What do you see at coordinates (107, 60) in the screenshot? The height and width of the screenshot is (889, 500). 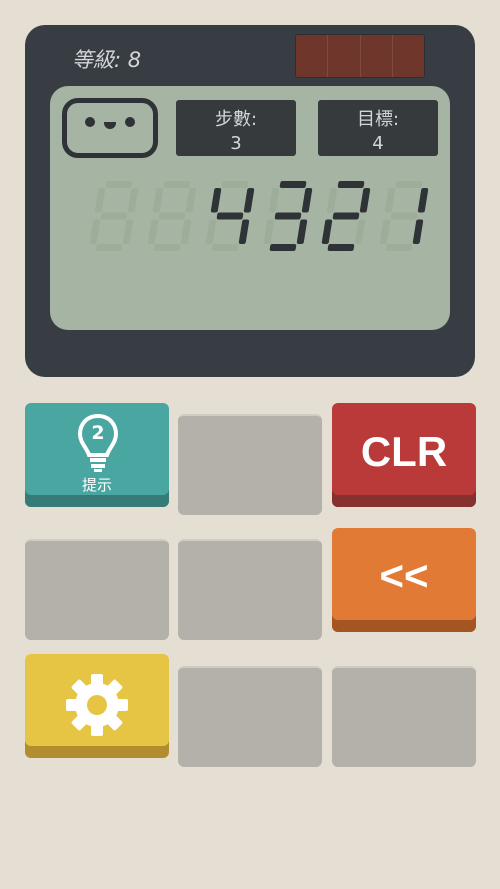 I see `level-indicator: 等級: 8` at bounding box center [107, 60].